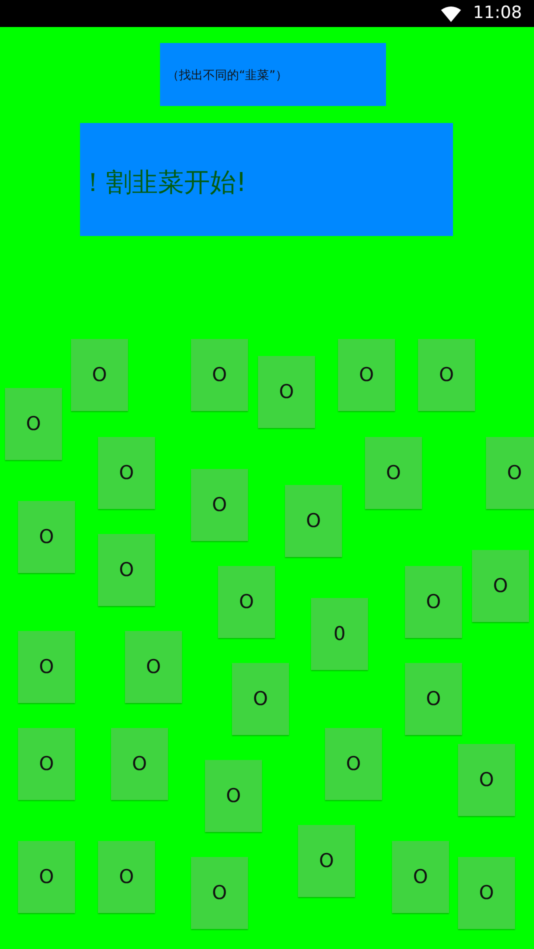  Describe the element at coordinates (163, 183) in the screenshot. I see `headline-text: ！割韭菜开始!` at that location.